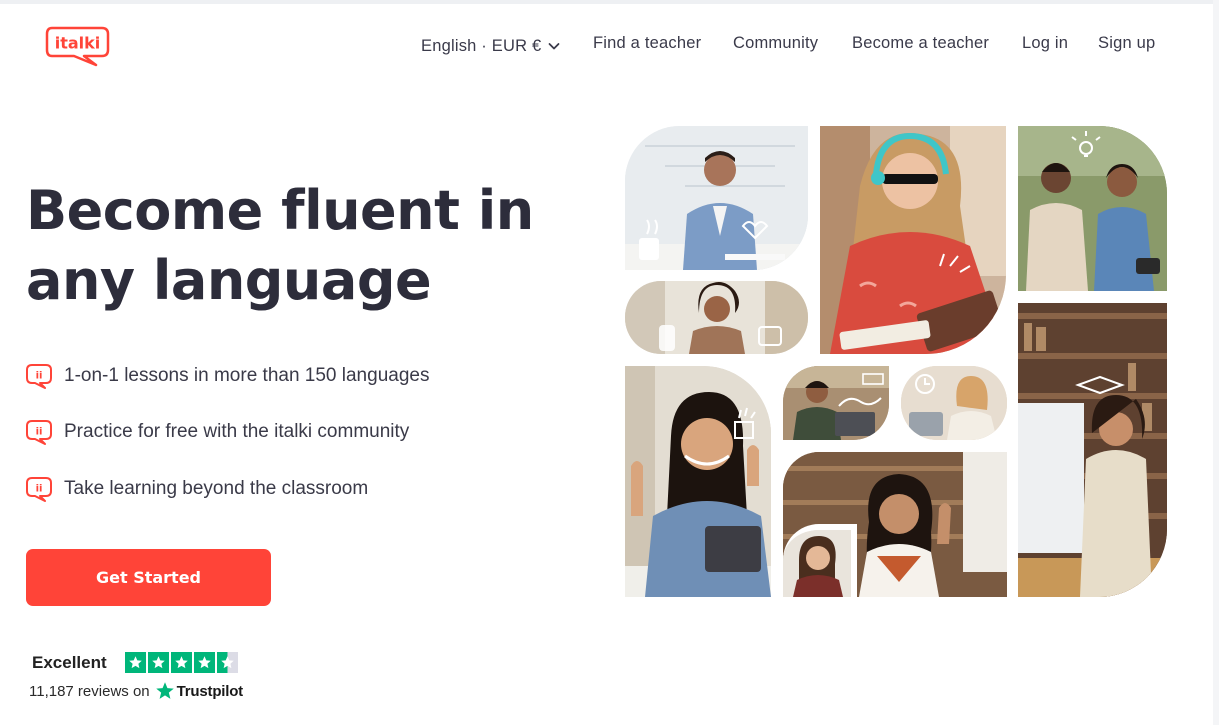  I want to click on woman-in-library-photo, so click(1092, 450).